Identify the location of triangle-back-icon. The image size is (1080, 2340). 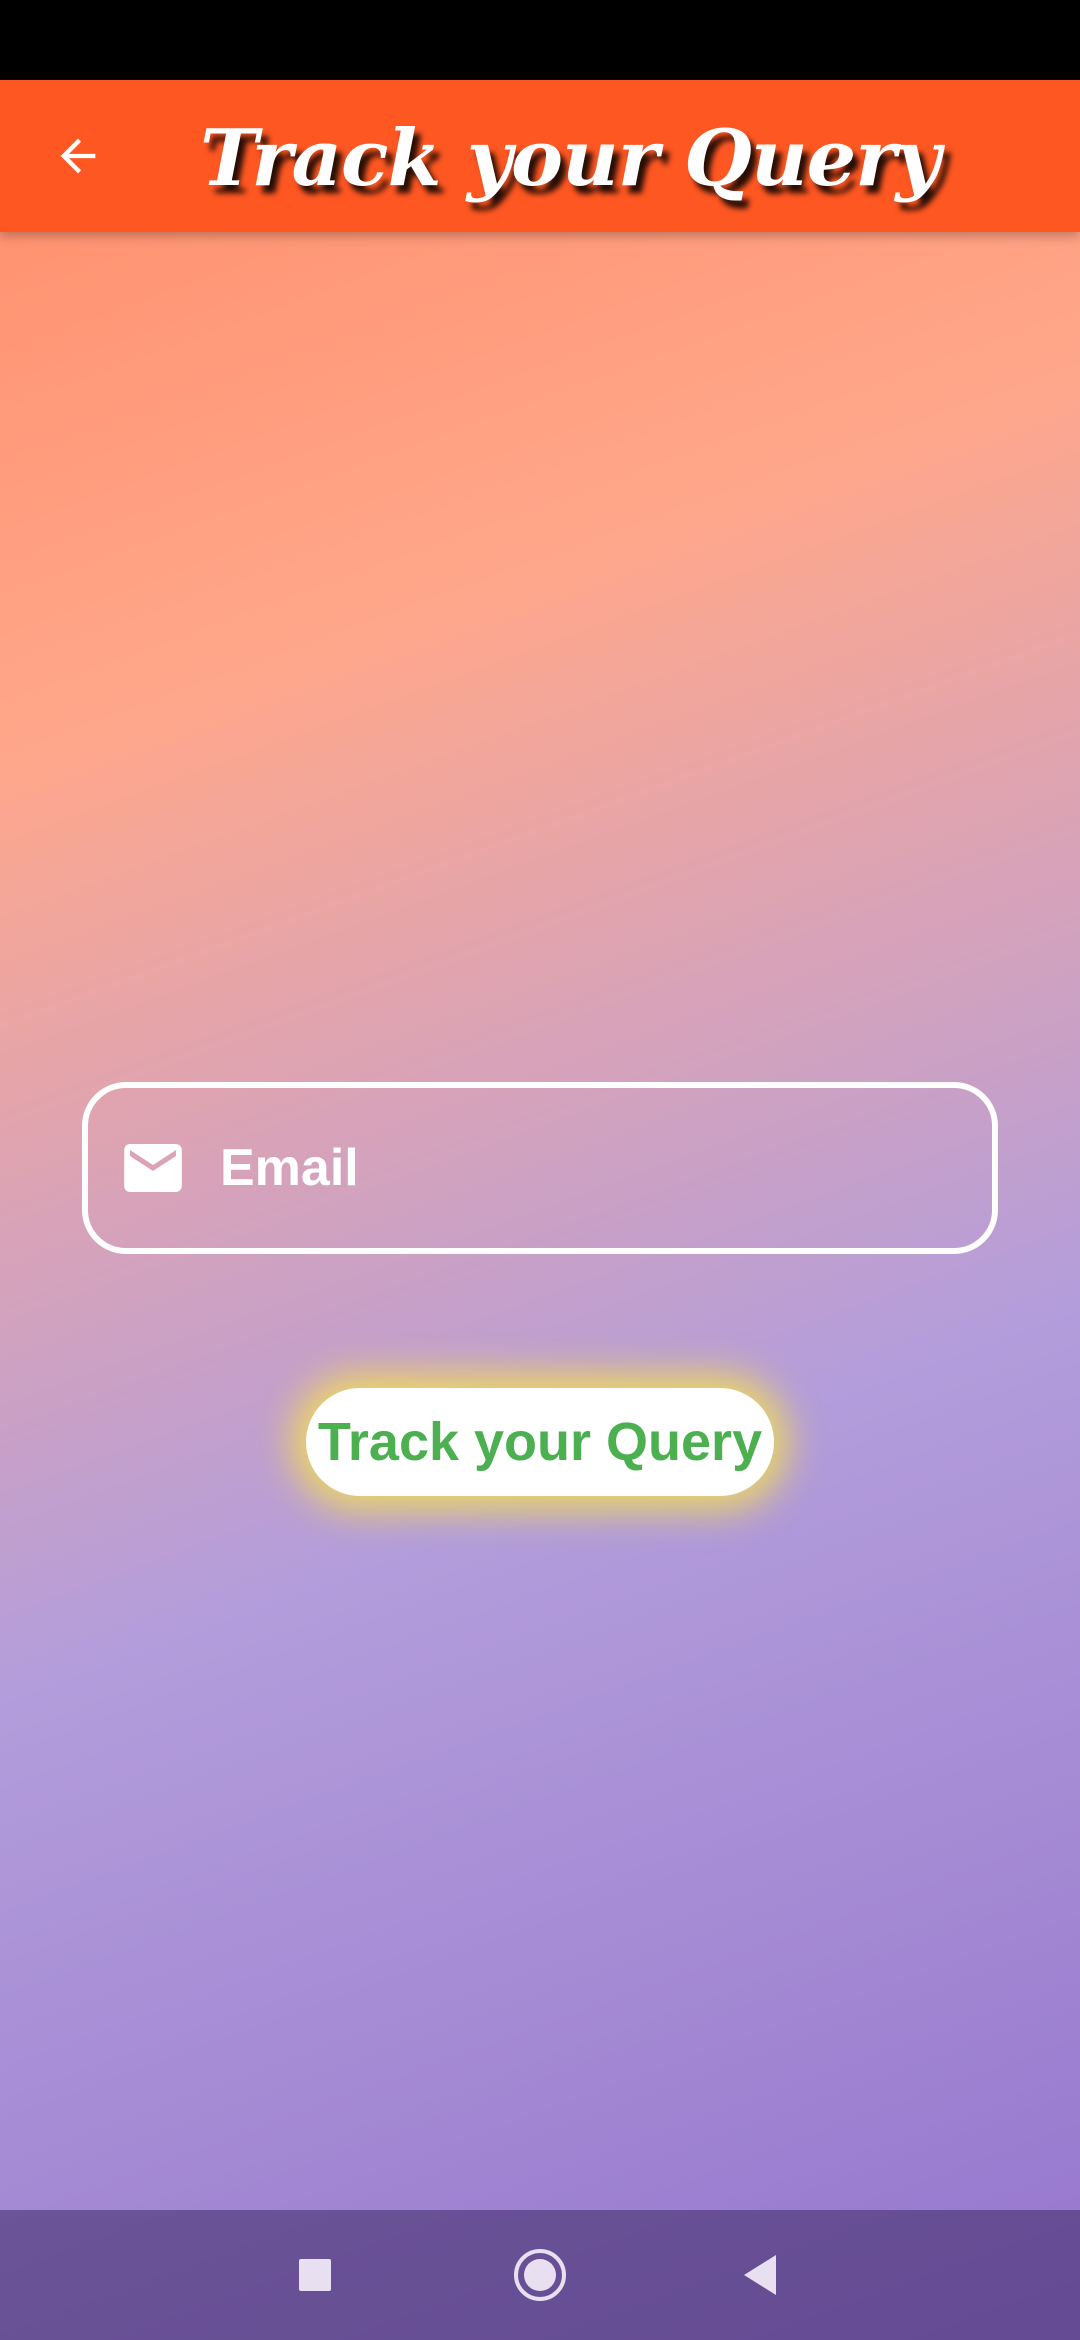
(760, 2275).